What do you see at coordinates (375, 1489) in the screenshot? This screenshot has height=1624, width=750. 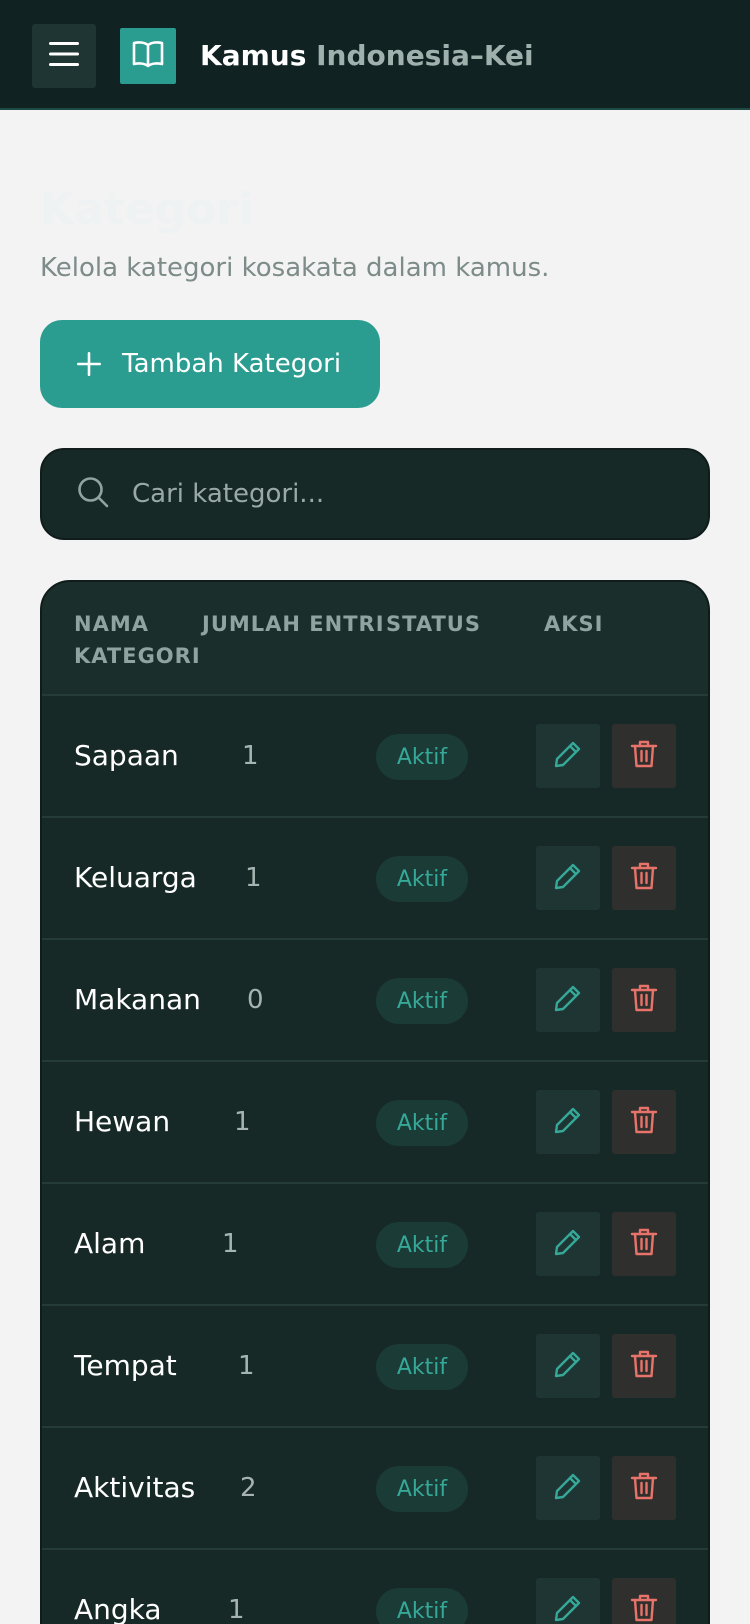 I see `table-row: Aktivitas 2 Aktif` at bounding box center [375, 1489].